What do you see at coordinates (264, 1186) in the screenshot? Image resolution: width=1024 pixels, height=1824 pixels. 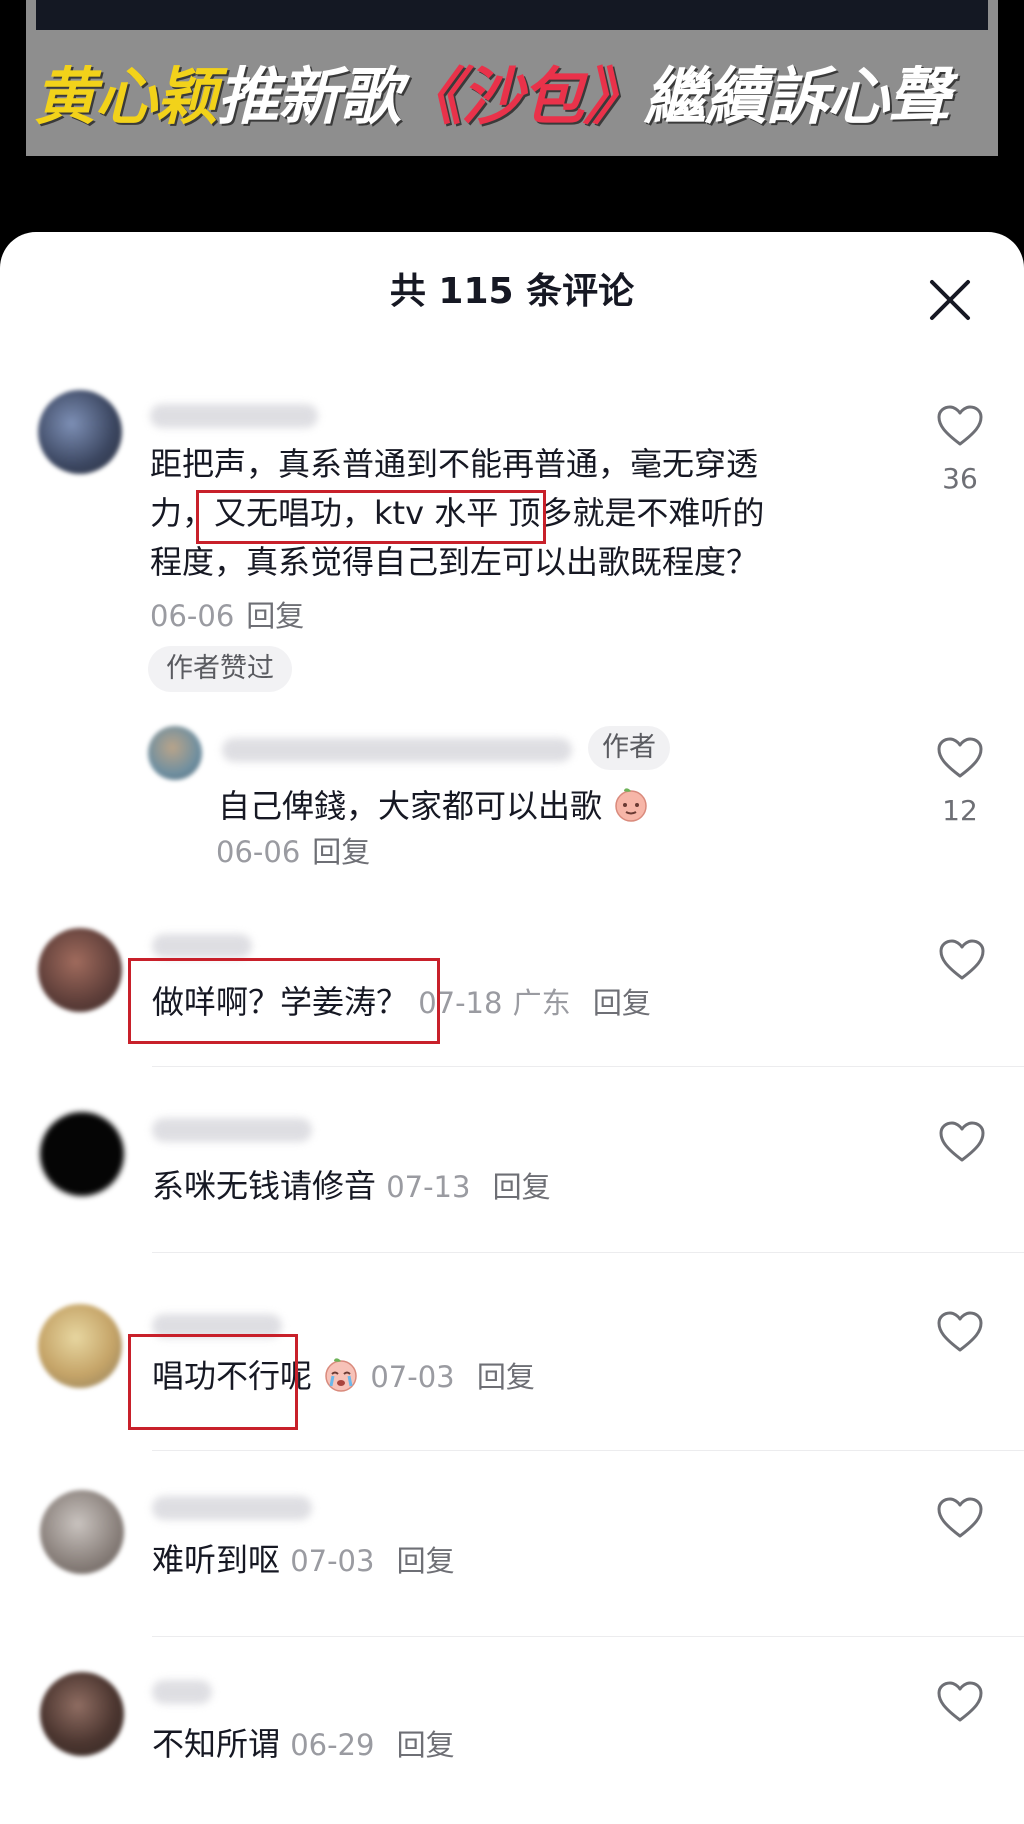 I see `comment-text-content: 系咪无钱请修音` at bounding box center [264, 1186].